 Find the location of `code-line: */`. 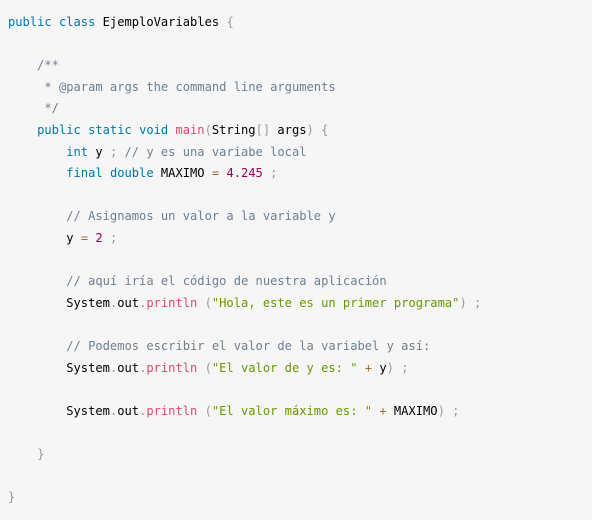

code-line: */ is located at coordinates (33, 108).